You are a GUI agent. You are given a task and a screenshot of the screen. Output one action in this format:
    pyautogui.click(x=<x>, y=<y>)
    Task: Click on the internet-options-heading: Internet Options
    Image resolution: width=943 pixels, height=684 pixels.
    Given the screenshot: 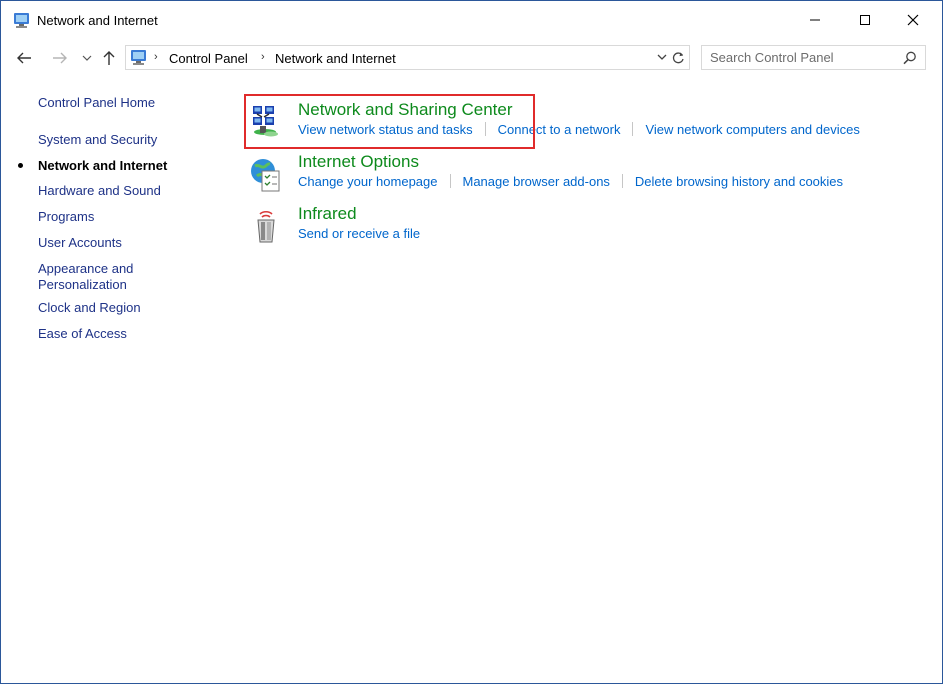 What is the action you would take?
    pyautogui.click(x=358, y=162)
    